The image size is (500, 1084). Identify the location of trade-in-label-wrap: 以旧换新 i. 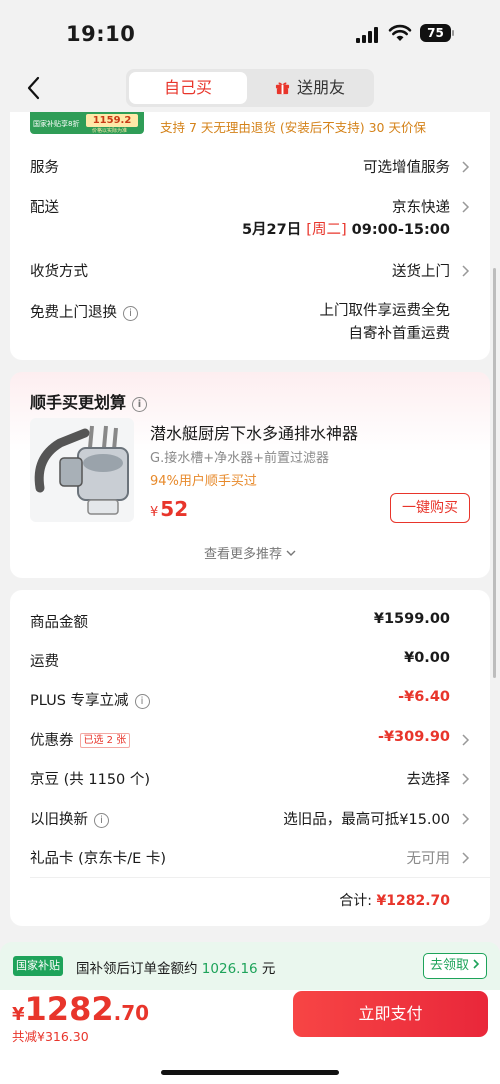
(69, 818).